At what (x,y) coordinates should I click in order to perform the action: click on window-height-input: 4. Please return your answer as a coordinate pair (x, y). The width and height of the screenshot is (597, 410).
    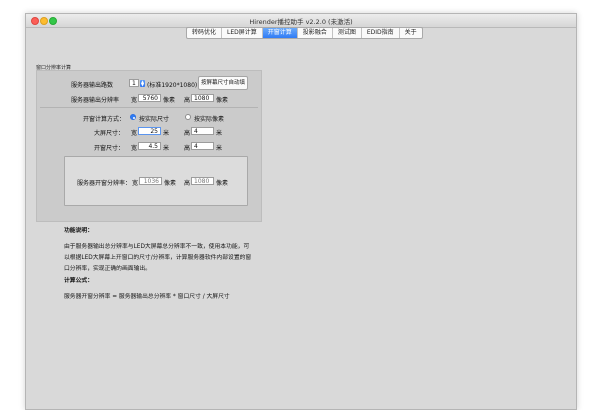
    Looking at the image, I should click on (202, 146).